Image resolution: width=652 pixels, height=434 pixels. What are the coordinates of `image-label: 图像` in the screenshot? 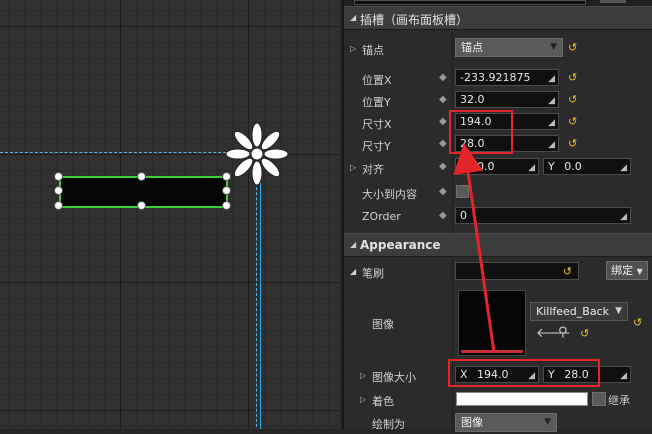 It's located at (383, 324).